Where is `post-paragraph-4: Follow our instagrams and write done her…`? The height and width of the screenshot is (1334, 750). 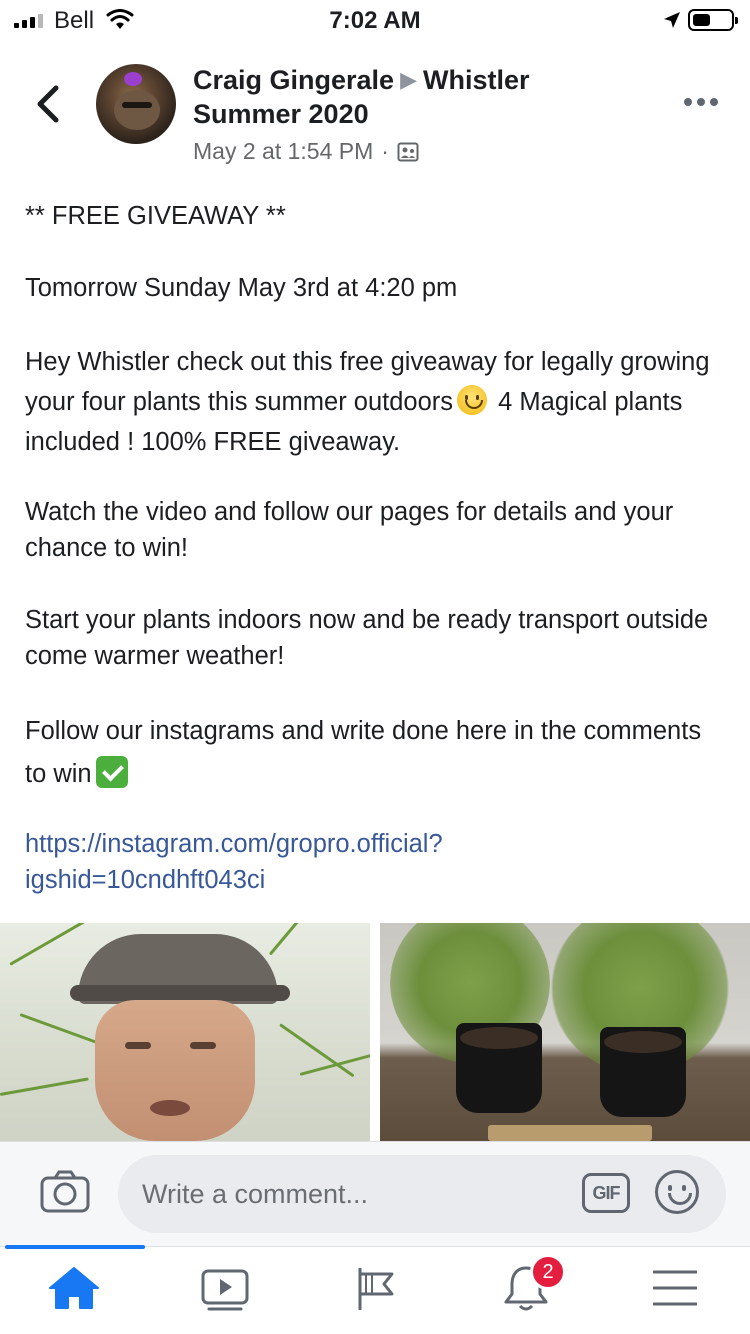 post-paragraph-4: Follow our instagrams and write done her… is located at coordinates (375, 753).